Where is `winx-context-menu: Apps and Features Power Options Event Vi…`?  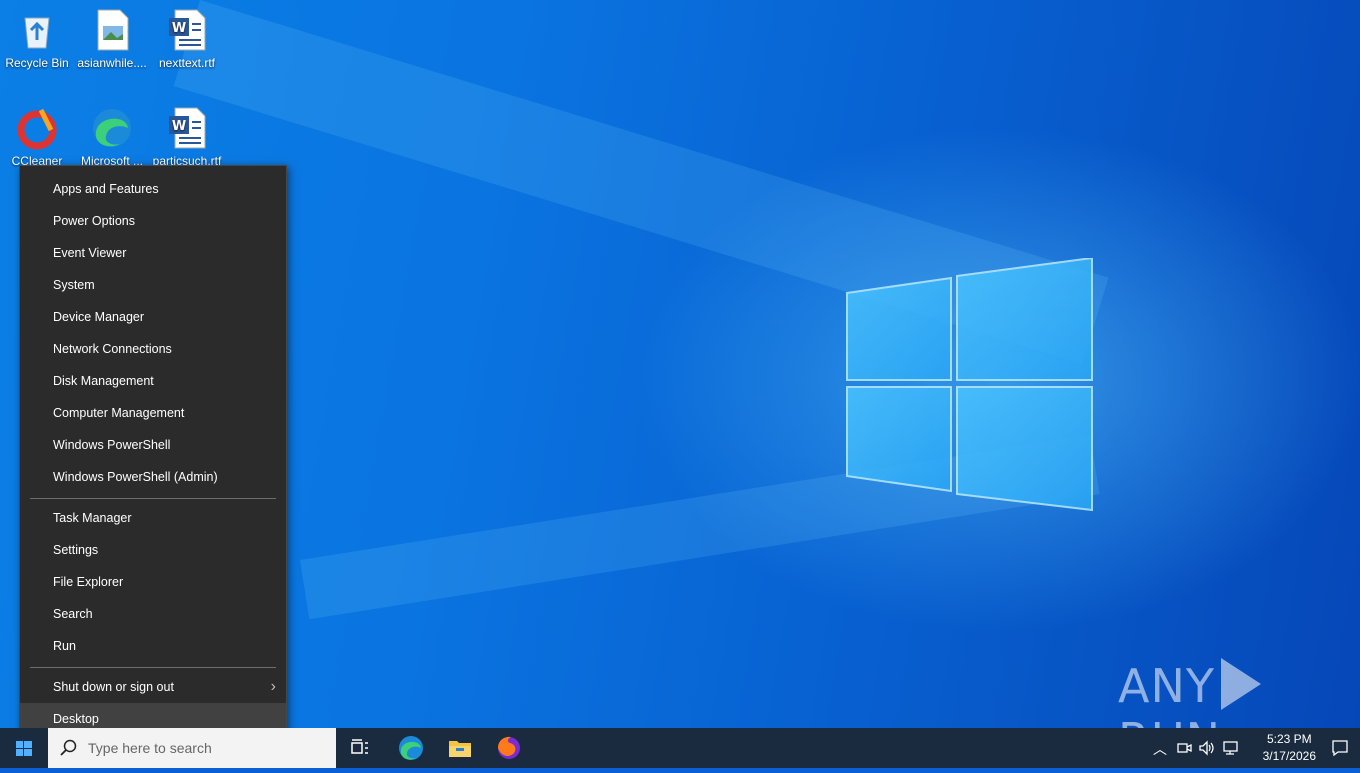 winx-context-menu: Apps and Features Power Options Event Vi… is located at coordinates (153, 453).